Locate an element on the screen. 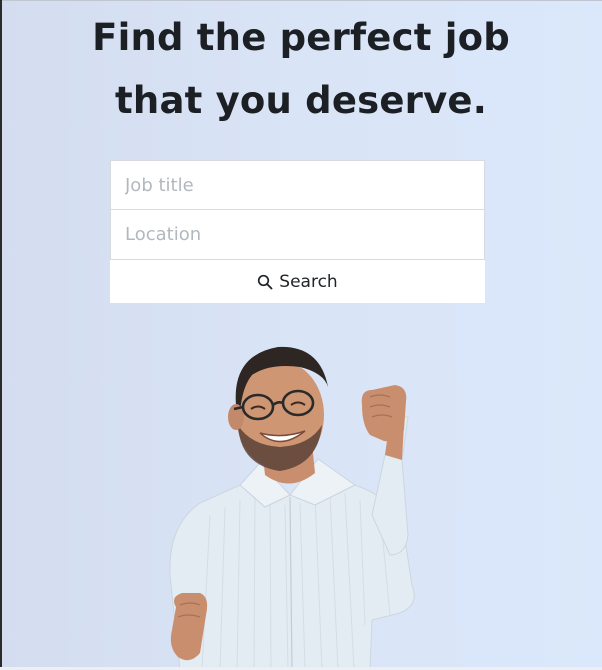 The image size is (602, 670). headline-line-2: that you deserve. is located at coordinates (301, 100).